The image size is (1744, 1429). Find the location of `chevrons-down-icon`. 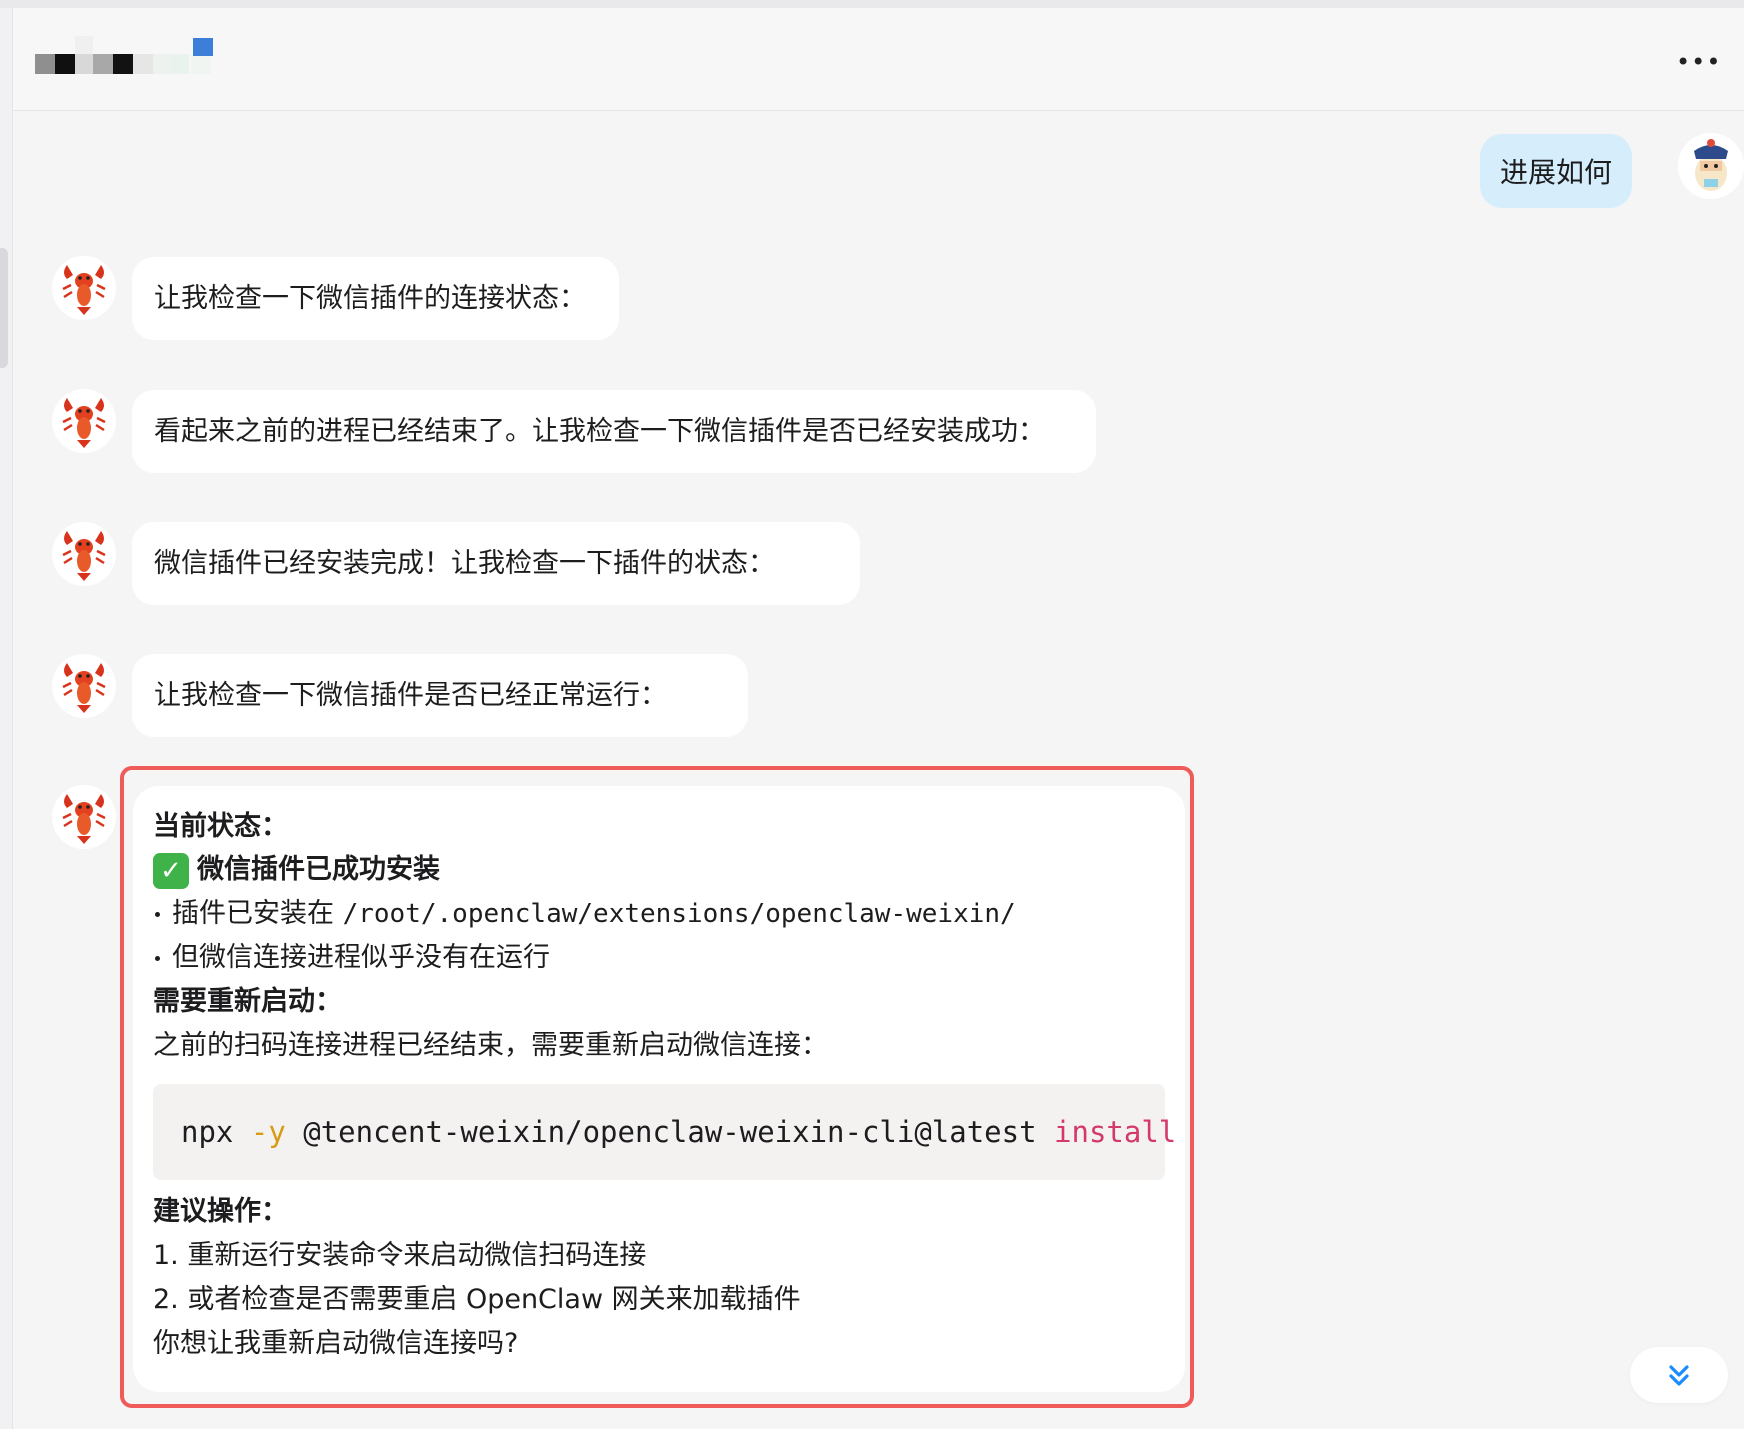

chevrons-down-icon is located at coordinates (1679, 1375).